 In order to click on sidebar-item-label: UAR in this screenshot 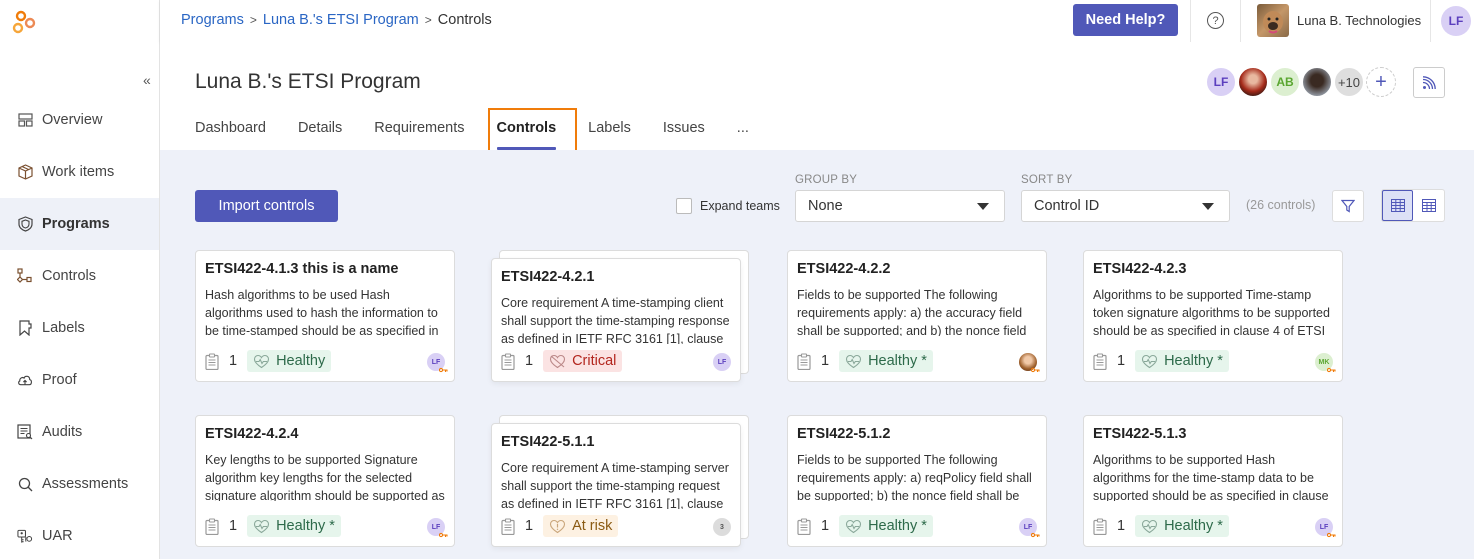, I will do `click(57, 536)`.